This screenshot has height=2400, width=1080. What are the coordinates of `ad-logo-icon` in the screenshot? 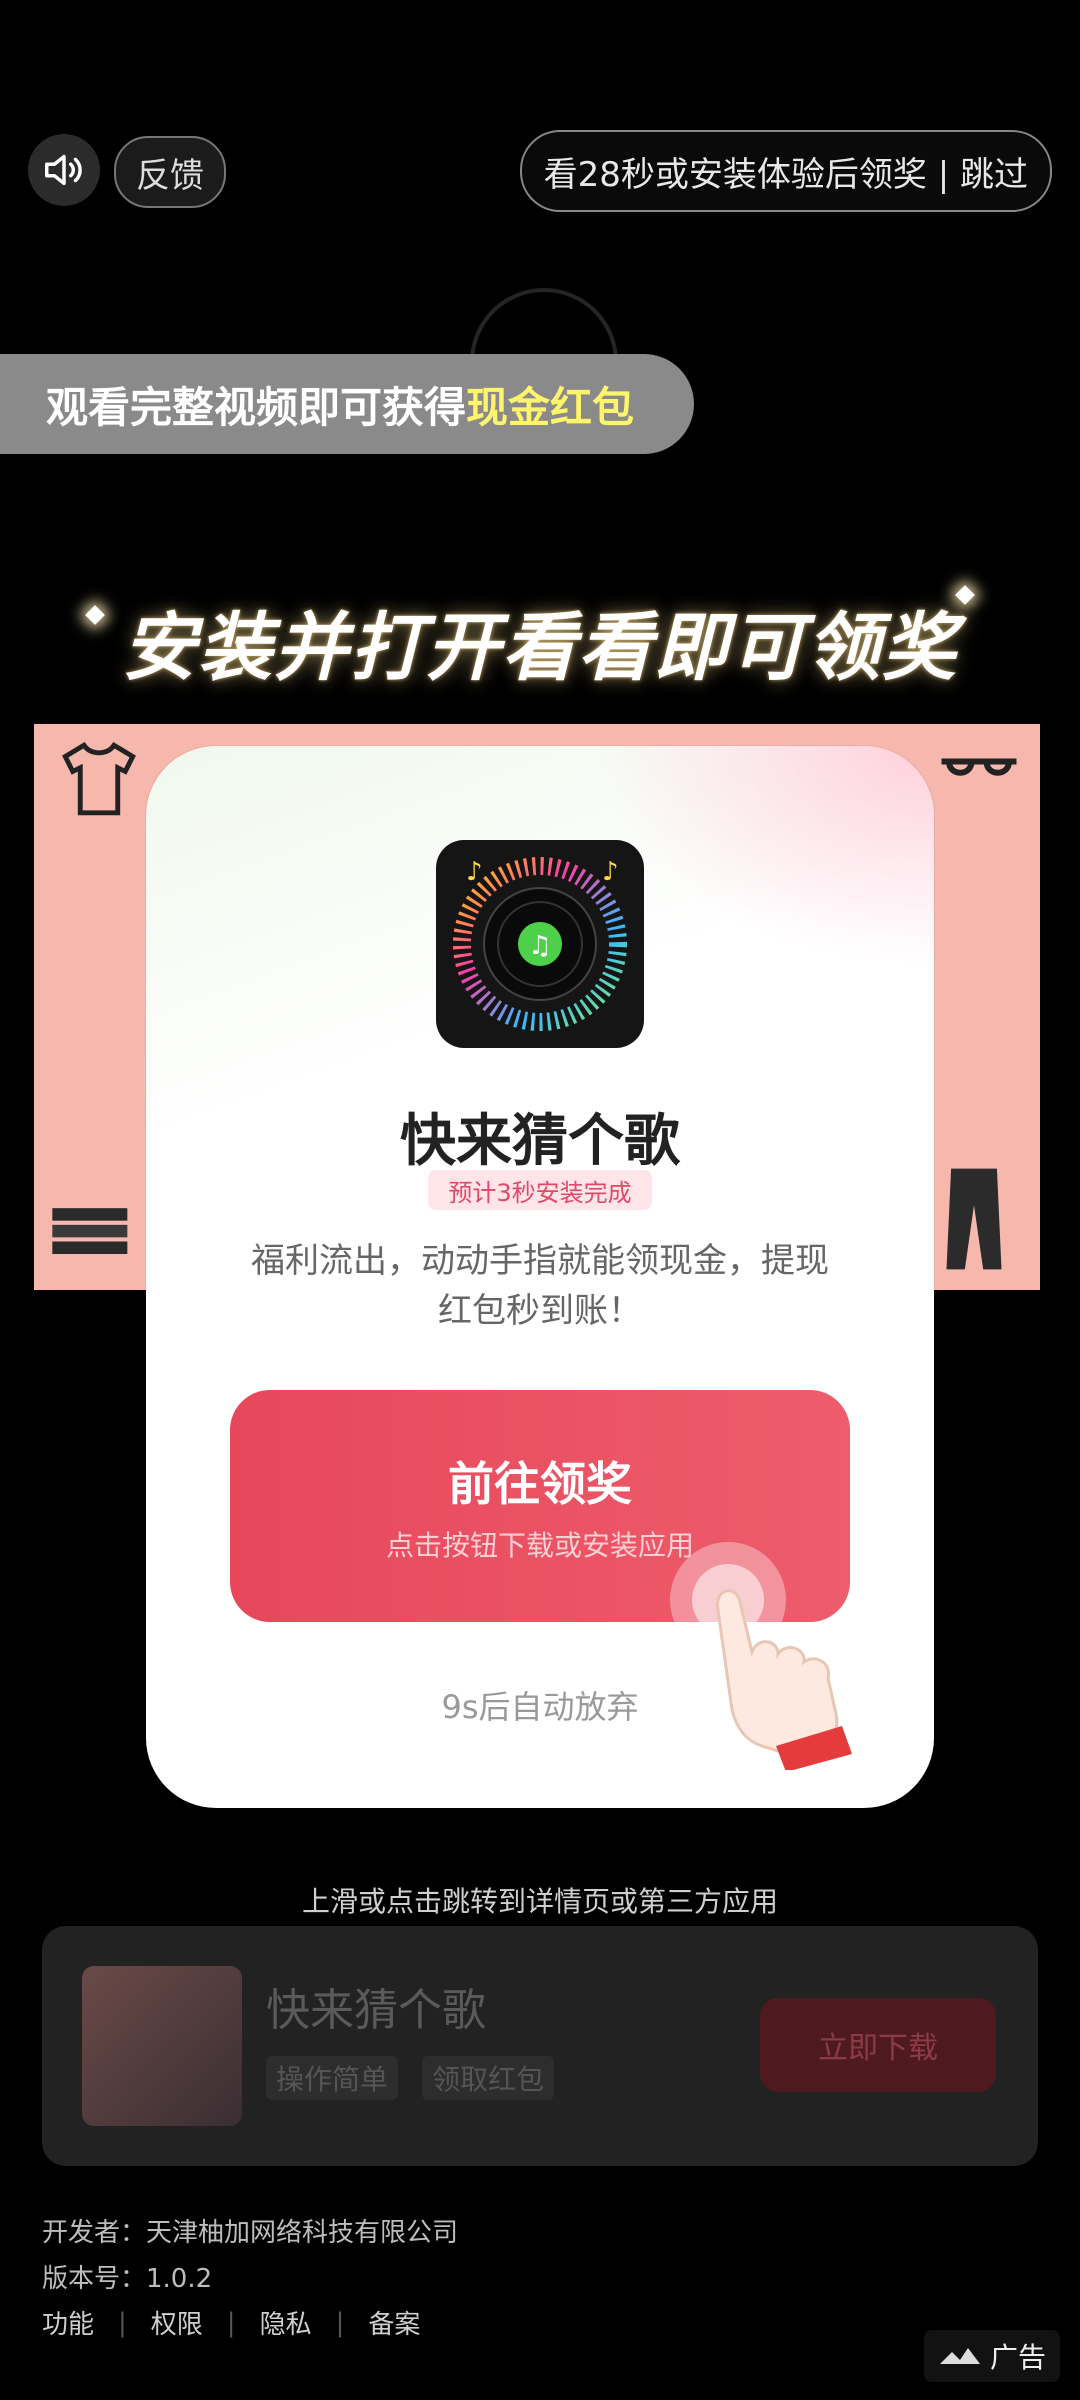 It's located at (959, 2356).